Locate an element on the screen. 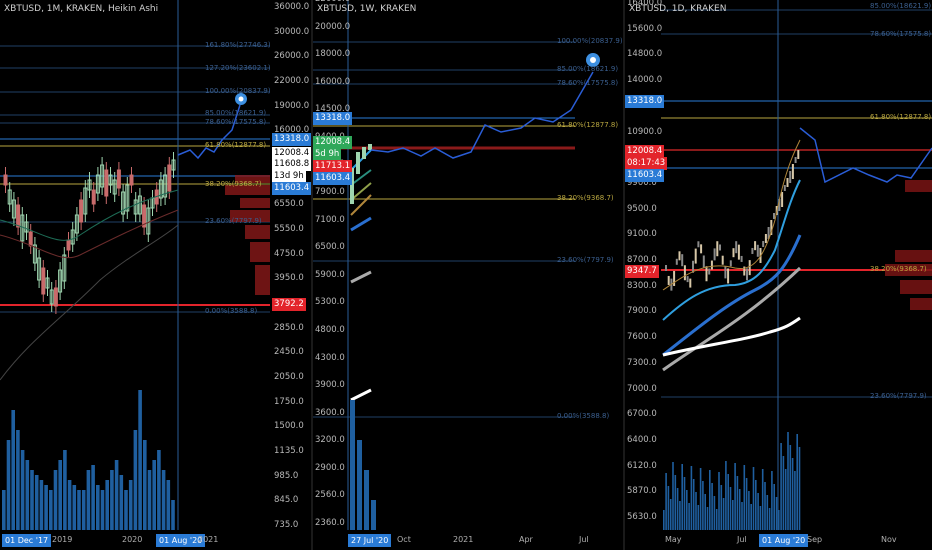 The width and height of the screenshot is (932, 550). price-tick: 5300.0 is located at coordinates (330, 302).